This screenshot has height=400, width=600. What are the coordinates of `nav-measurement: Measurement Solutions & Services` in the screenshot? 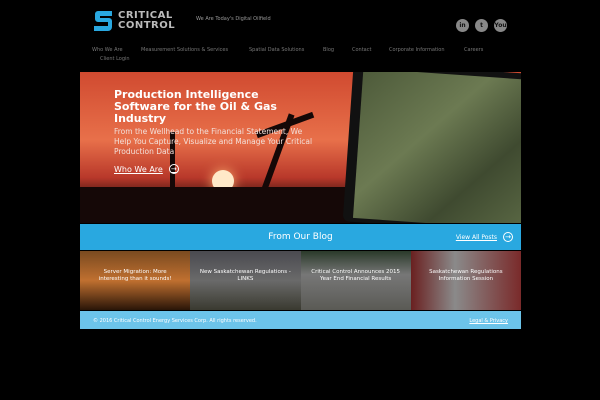 It's located at (184, 50).